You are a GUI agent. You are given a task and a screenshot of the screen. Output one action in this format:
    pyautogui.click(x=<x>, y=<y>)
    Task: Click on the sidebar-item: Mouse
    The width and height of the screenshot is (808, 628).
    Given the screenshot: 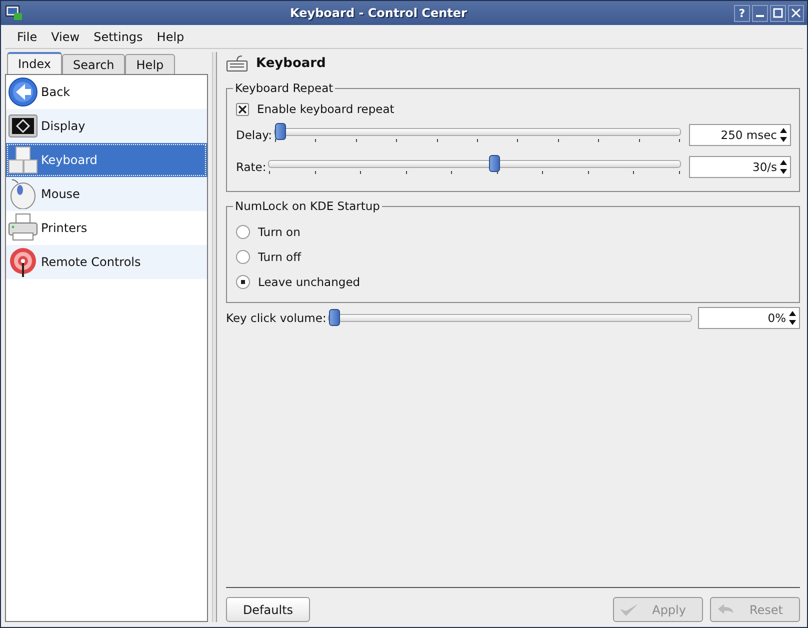 What is the action you would take?
    pyautogui.click(x=106, y=194)
    